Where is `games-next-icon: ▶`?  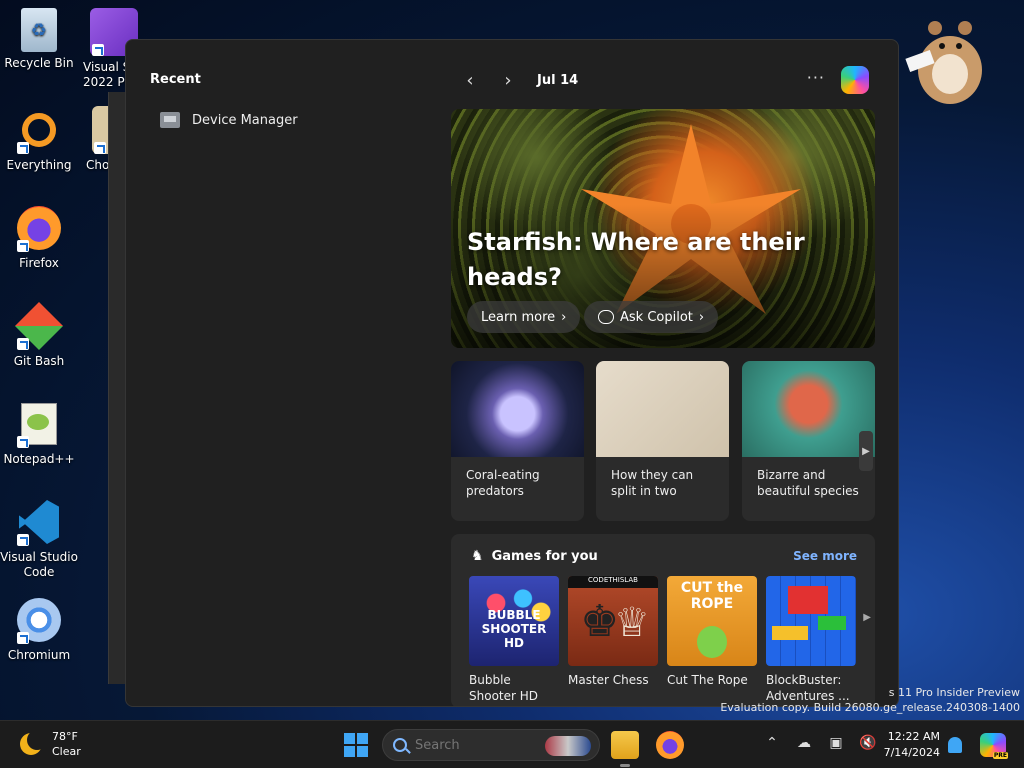
games-next-icon: ▶ is located at coordinates (867, 617).